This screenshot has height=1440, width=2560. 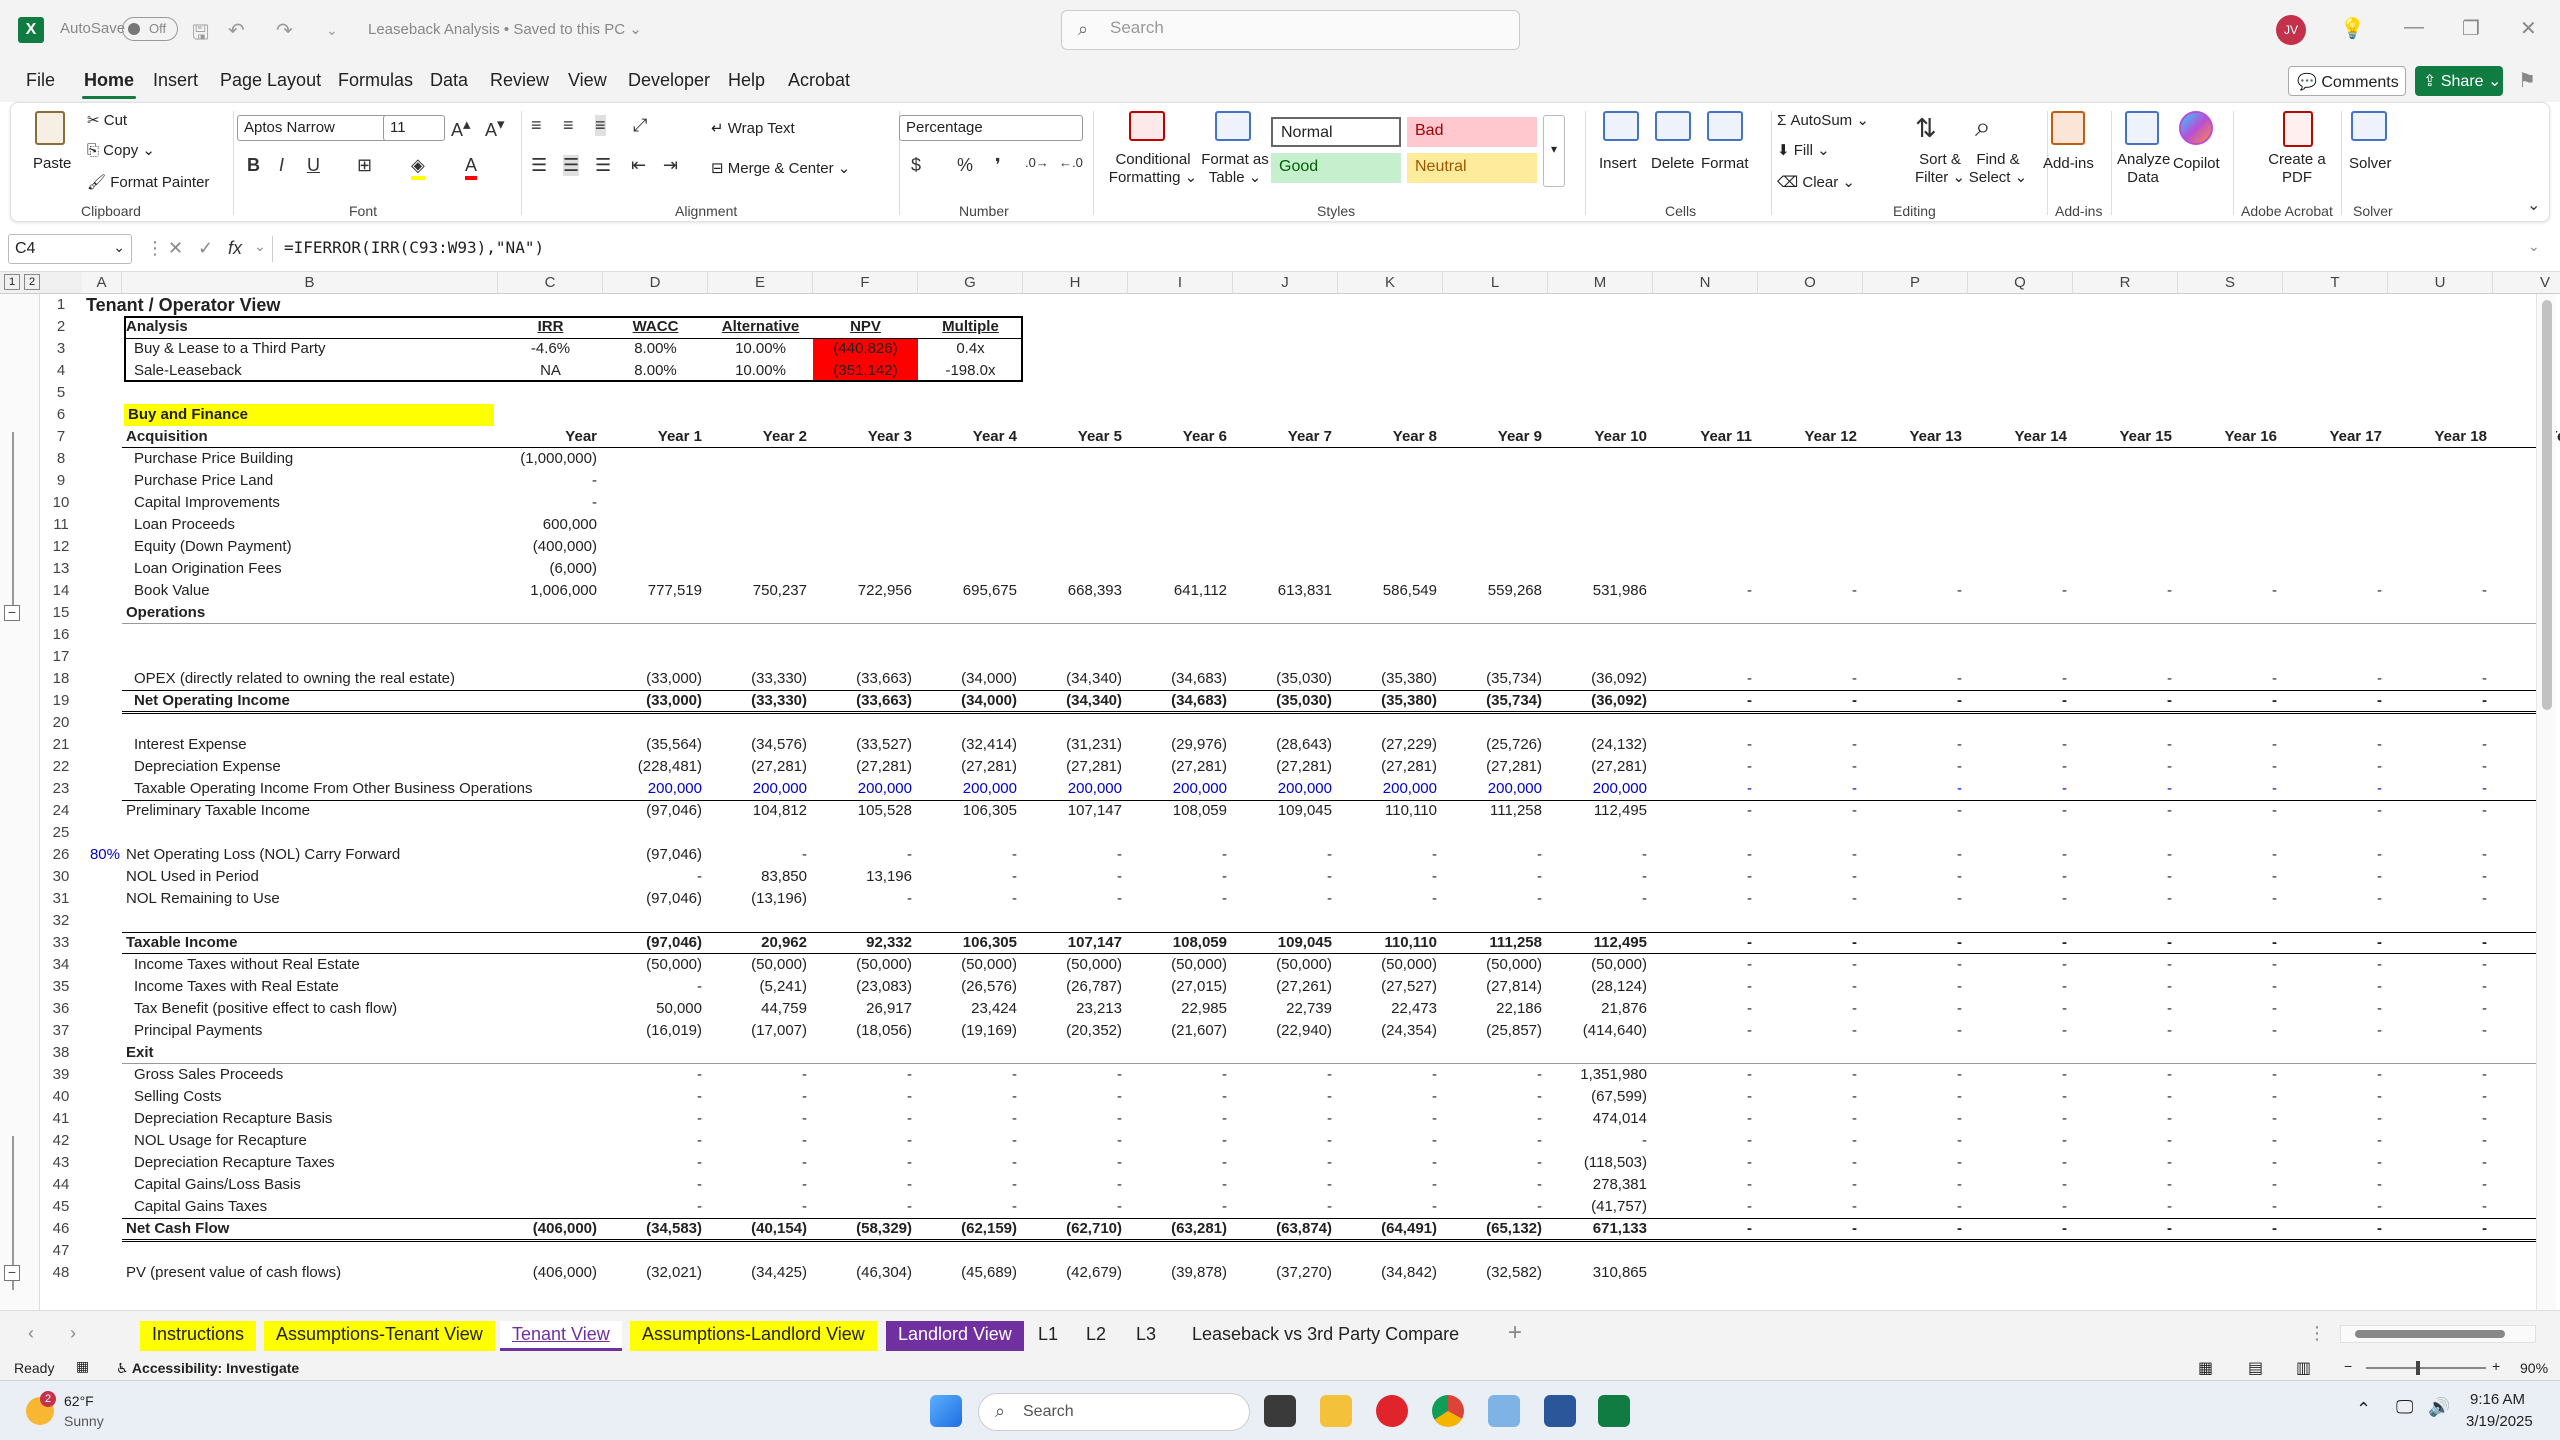 I want to click on format-cells-button: Format, so click(x=1725, y=164).